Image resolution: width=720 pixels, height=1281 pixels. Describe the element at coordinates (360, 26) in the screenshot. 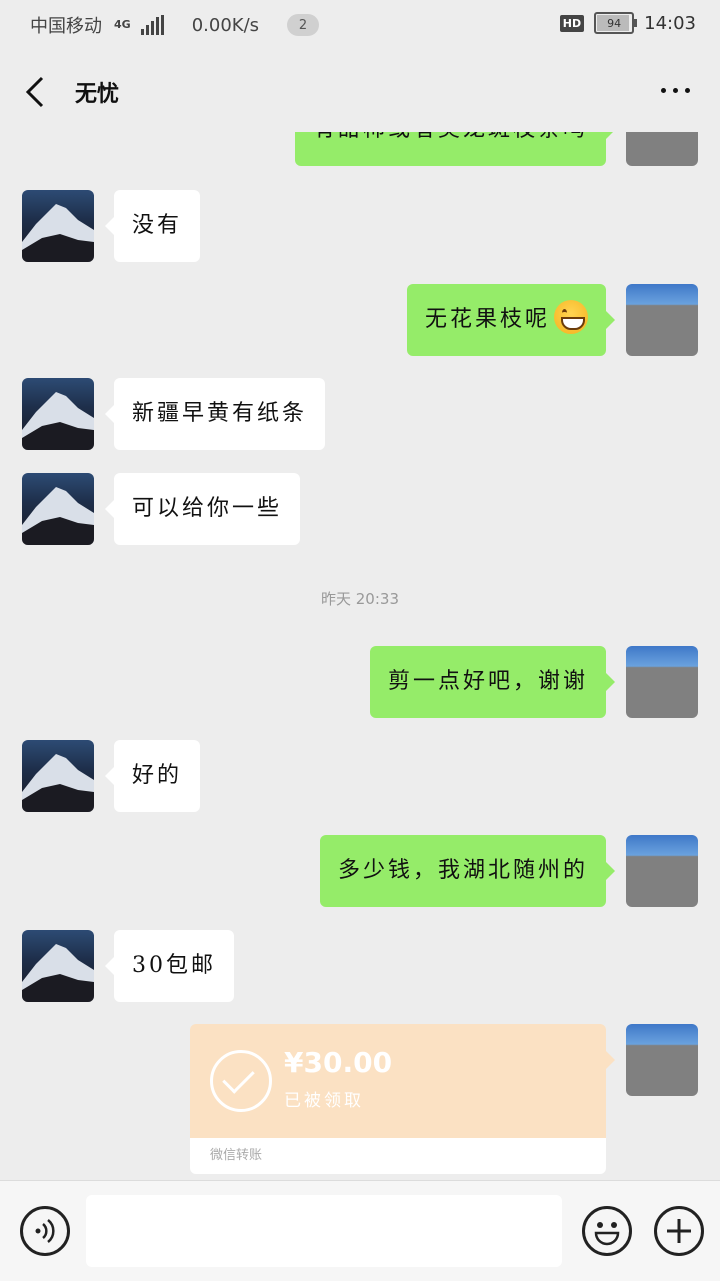

I see `status-bar: 中国移动 4G 0.00K/s 2 HD 94 14:03` at that location.